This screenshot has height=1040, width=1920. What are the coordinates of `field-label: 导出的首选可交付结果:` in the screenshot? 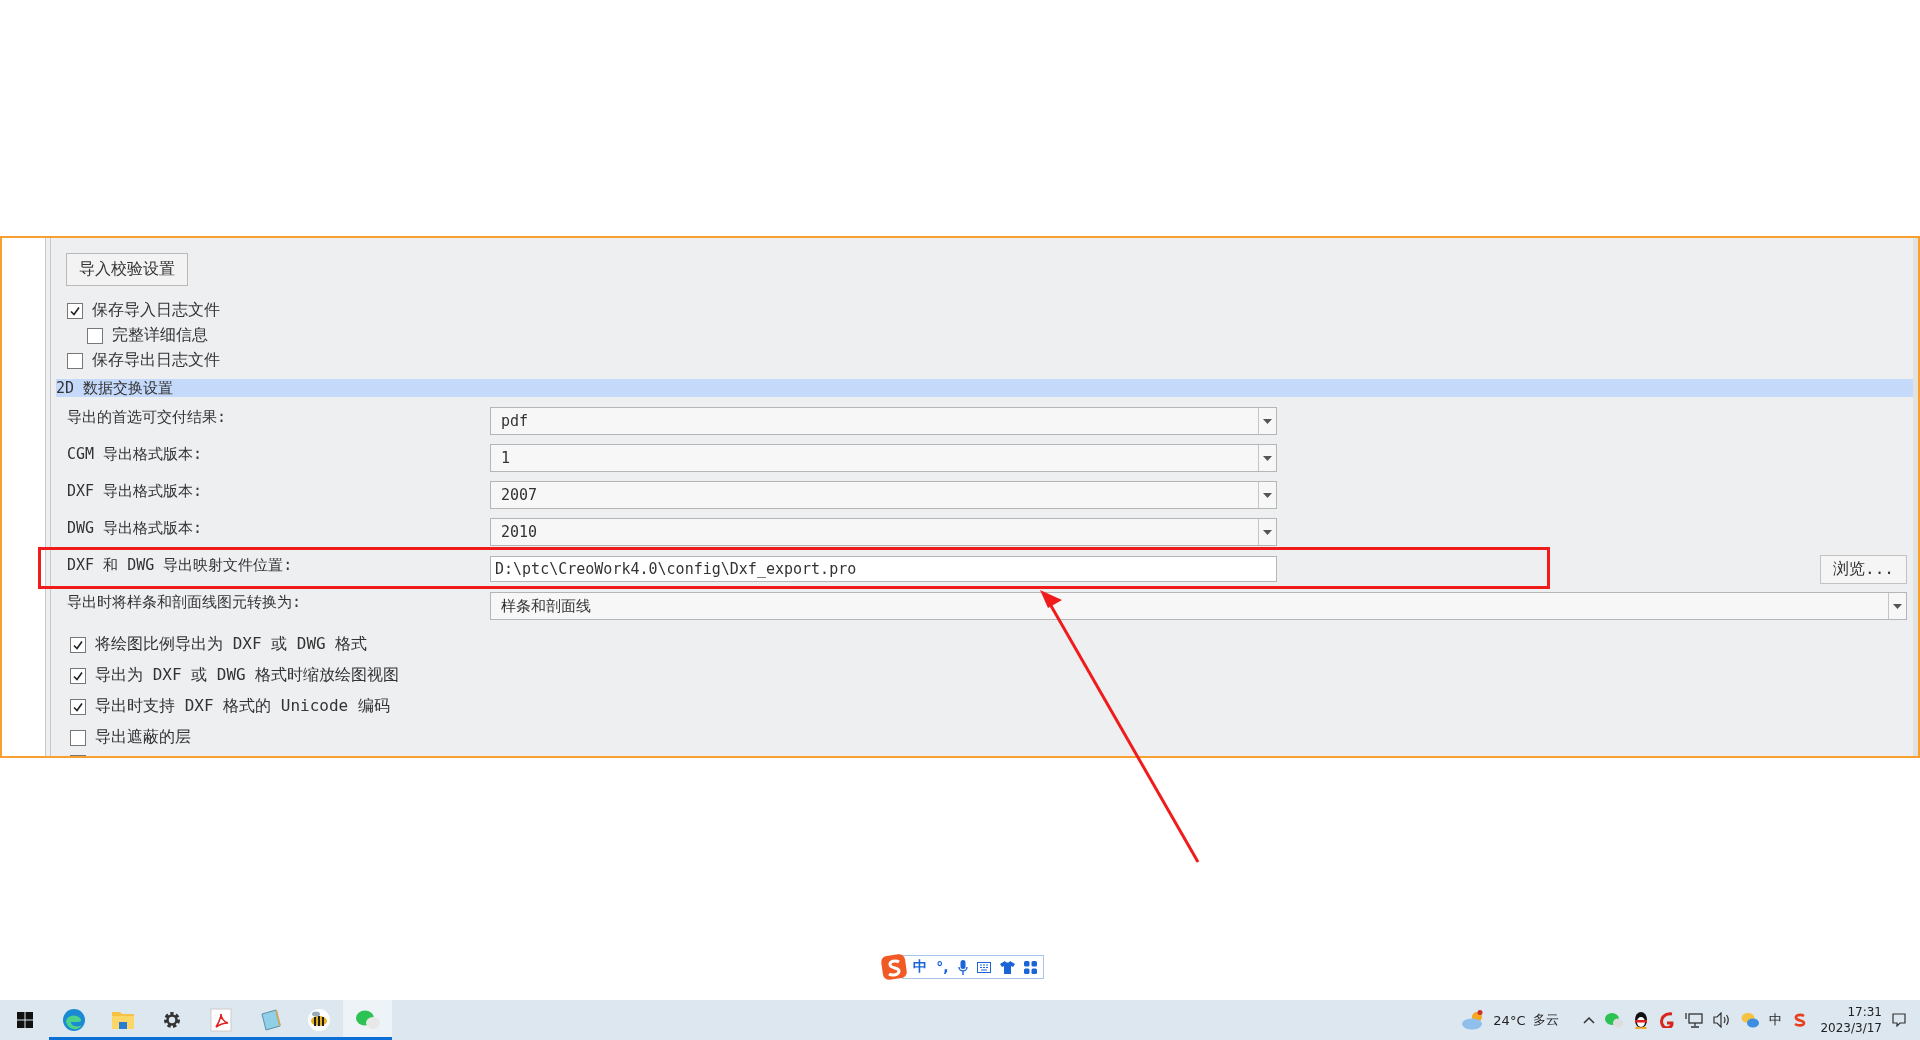 It's located at (147, 417).